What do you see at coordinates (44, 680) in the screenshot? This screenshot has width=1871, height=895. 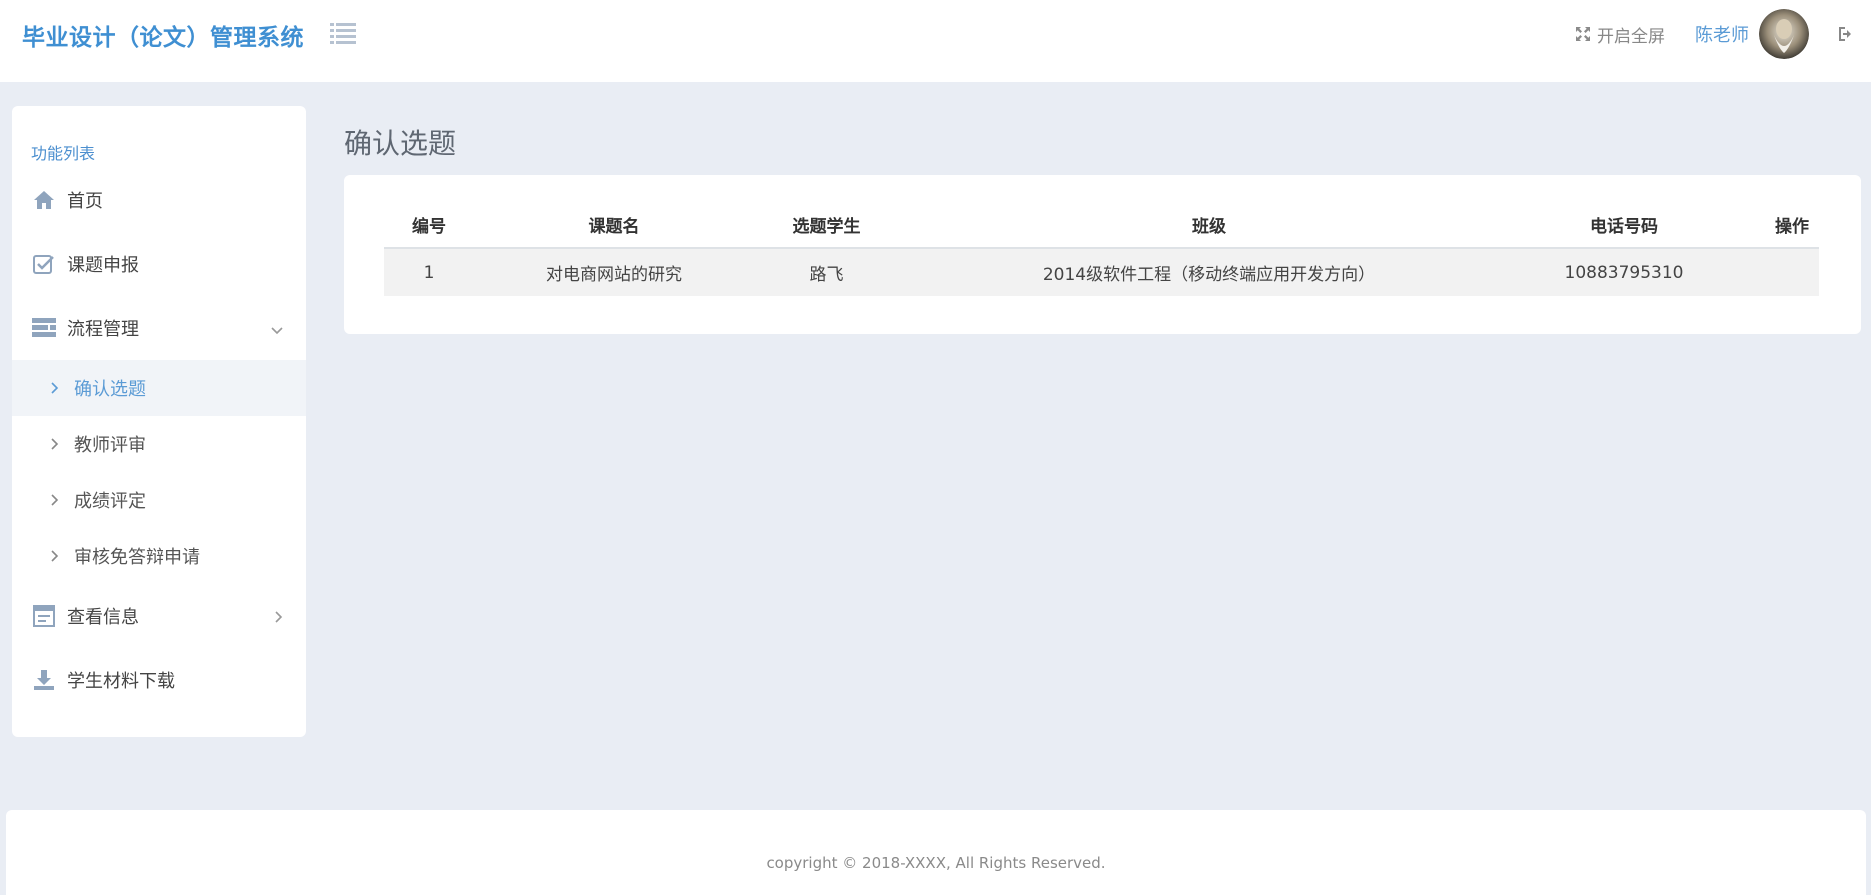 I see `download-icon` at bounding box center [44, 680].